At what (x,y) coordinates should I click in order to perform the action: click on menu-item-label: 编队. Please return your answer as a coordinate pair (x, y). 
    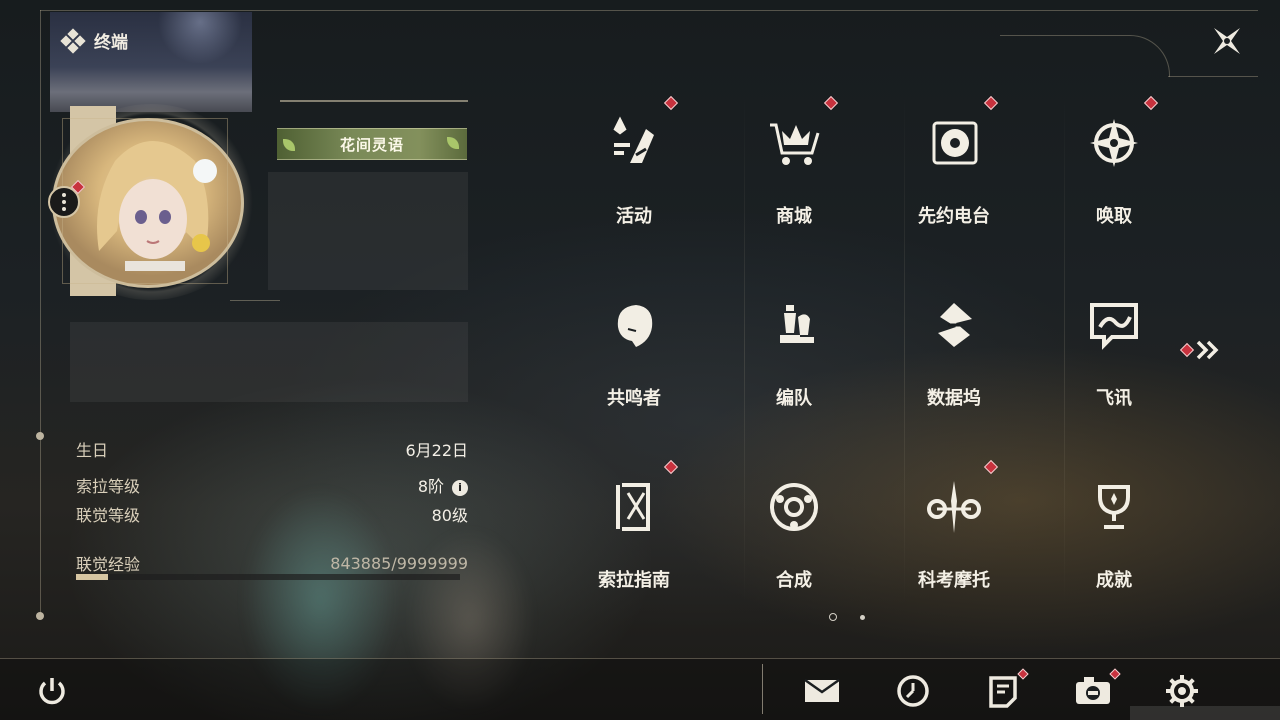
    Looking at the image, I should click on (794, 398).